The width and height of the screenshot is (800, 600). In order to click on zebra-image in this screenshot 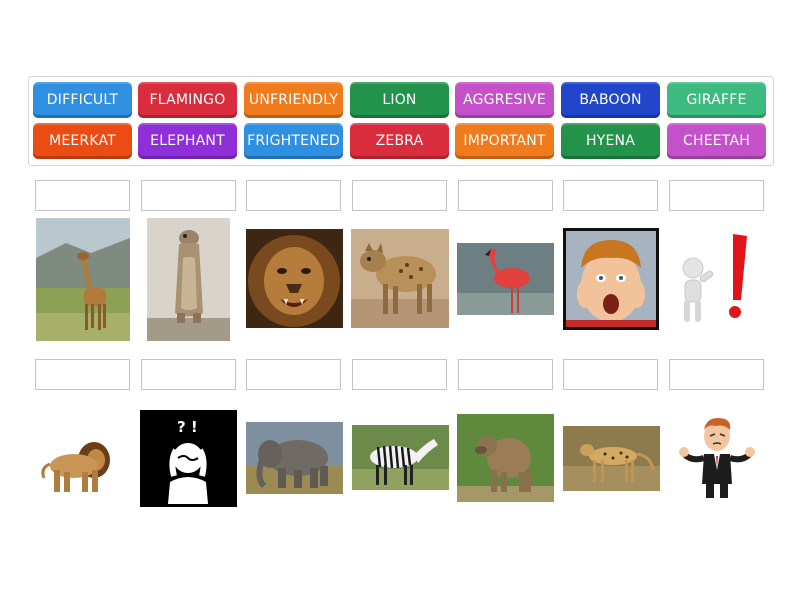, I will do `click(400, 457)`.